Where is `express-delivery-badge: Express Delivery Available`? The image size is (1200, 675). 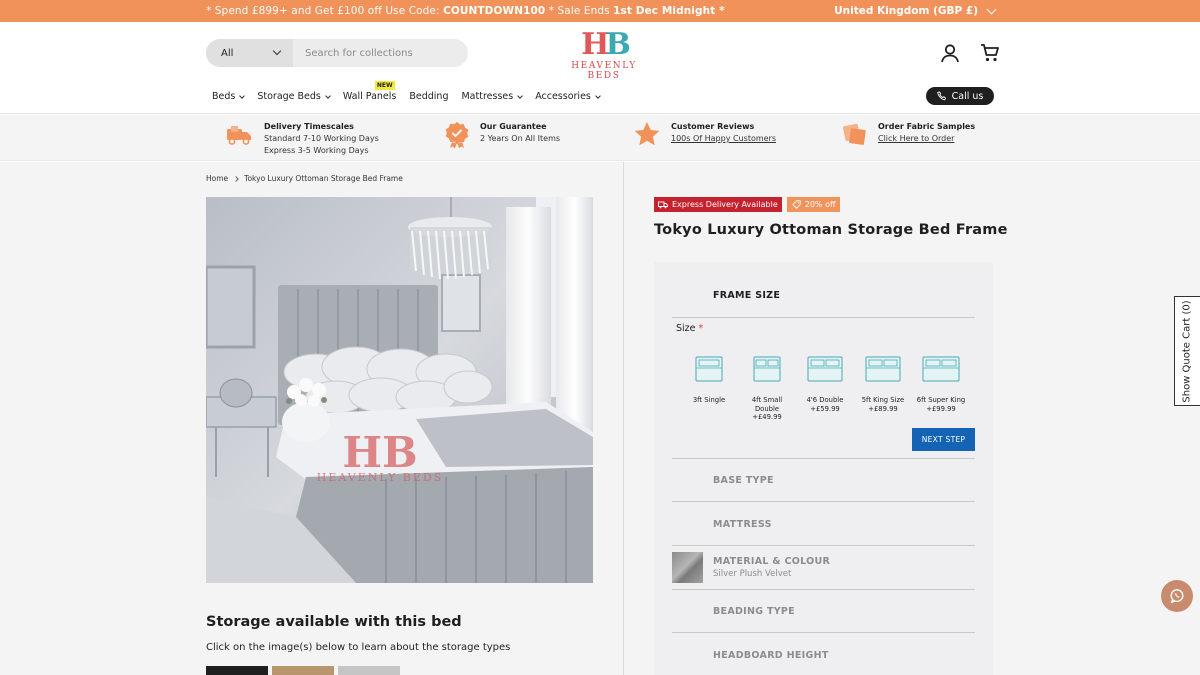 express-delivery-badge: Express Delivery Available is located at coordinates (718, 204).